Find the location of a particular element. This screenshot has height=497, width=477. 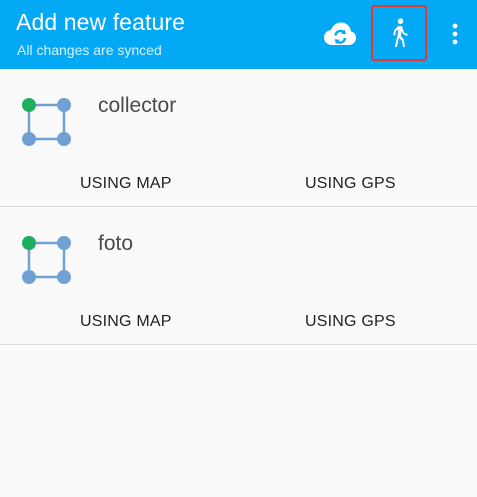

more-options-button is located at coordinates (455, 34).